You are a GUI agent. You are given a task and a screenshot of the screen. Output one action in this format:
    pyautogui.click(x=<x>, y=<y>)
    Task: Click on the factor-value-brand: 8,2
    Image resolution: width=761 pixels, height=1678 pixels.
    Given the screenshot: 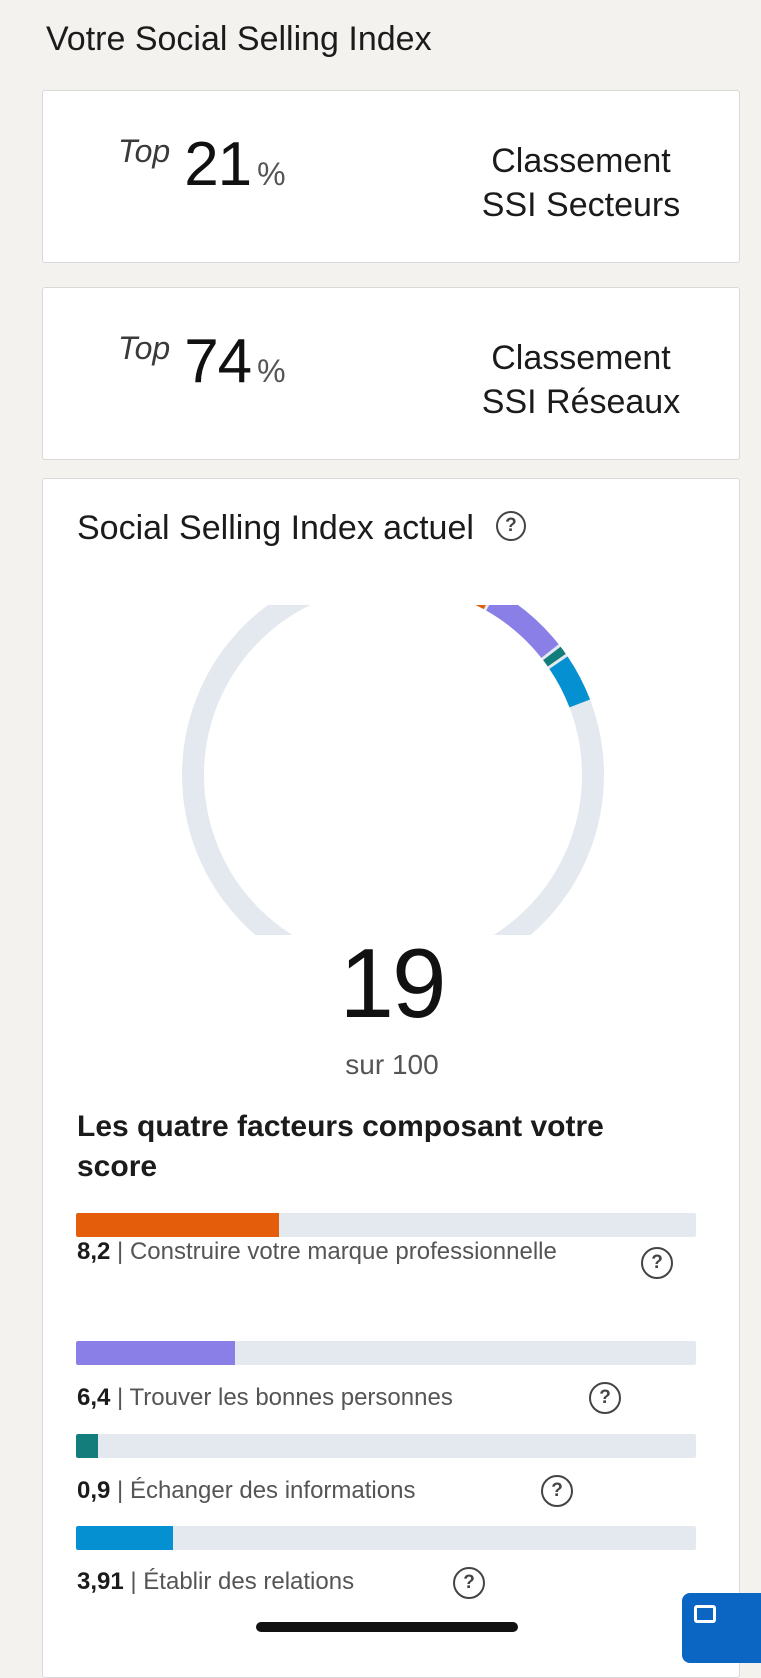 What is the action you would take?
    pyautogui.click(x=94, y=1251)
    